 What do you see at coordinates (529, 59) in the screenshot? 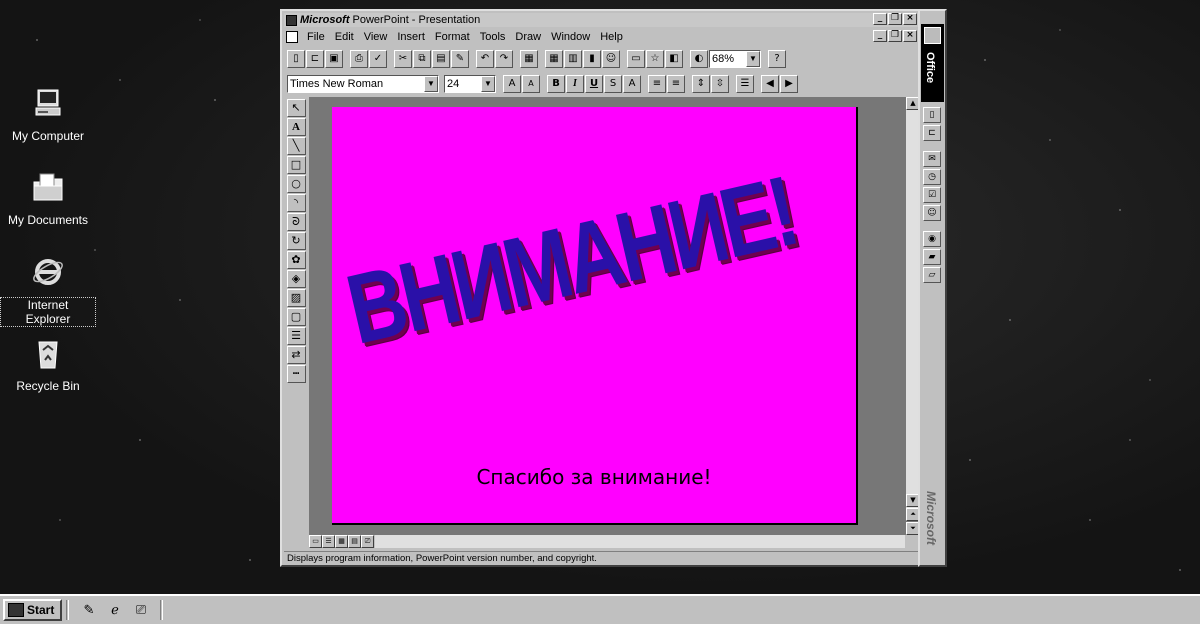
I see `insert-word-table-icon: ▦` at bounding box center [529, 59].